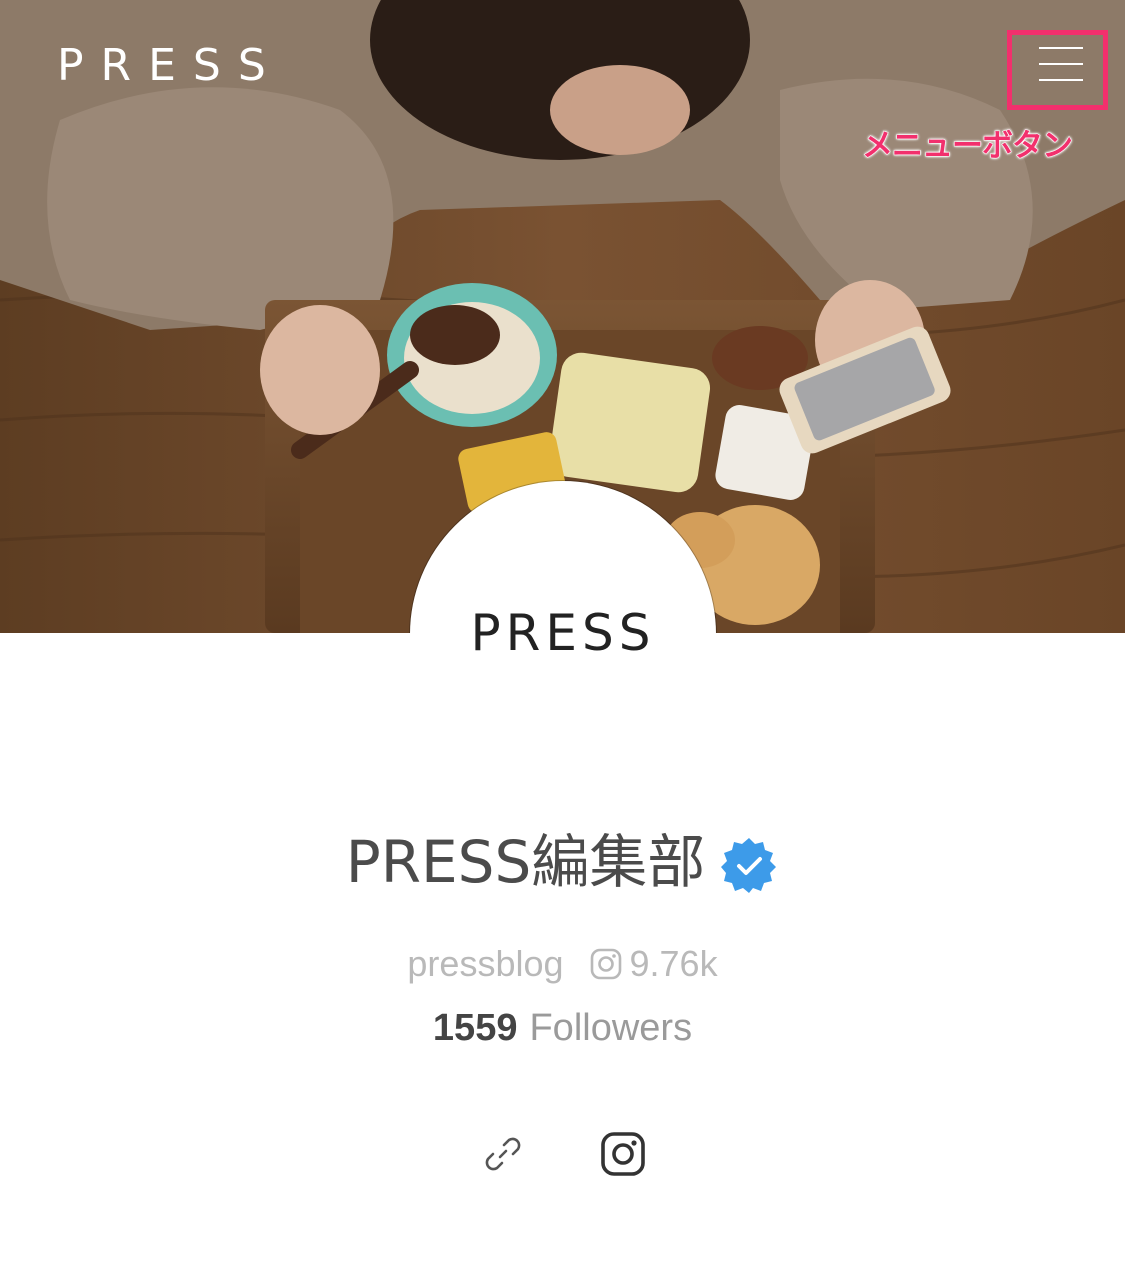 This screenshot has width=1125, height=1287. What do you see at coordinates (749, 865) in the screenshot?
I see `verified-badge-icon` at bounding box center [749, 865].